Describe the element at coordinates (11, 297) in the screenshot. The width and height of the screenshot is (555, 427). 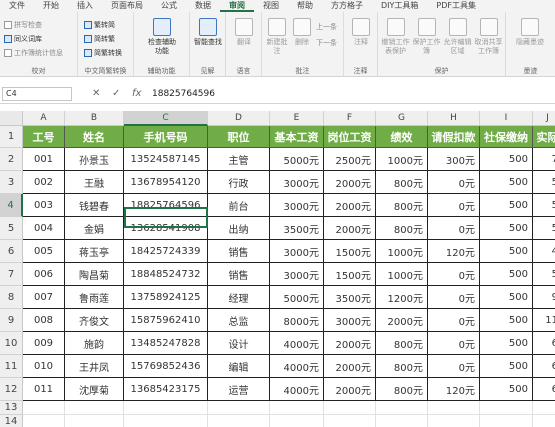
I see `row-header: 8` at that location.